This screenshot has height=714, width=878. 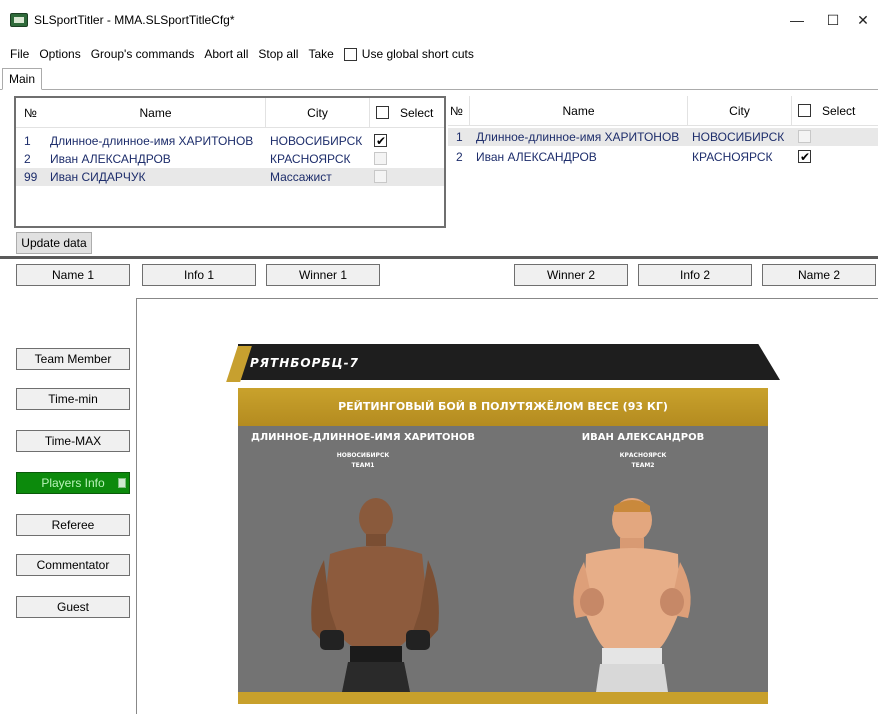 What do you see at coordinates (73, 607) in the screenshot?
I see `guest-button: Guest` at bounding box center [73, 607].